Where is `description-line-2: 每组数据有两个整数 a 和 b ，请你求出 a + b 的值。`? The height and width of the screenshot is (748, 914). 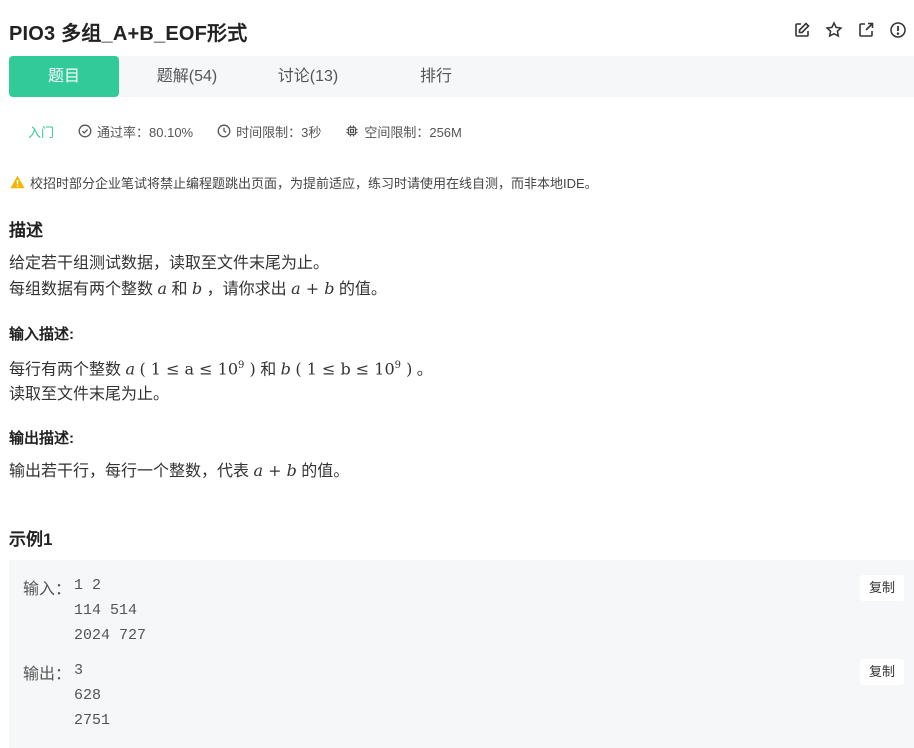
description-line-2: 每组数据有两个整数 a 和 b ，请你求出 a + b 的值。 is located at coordinates (198, 288).